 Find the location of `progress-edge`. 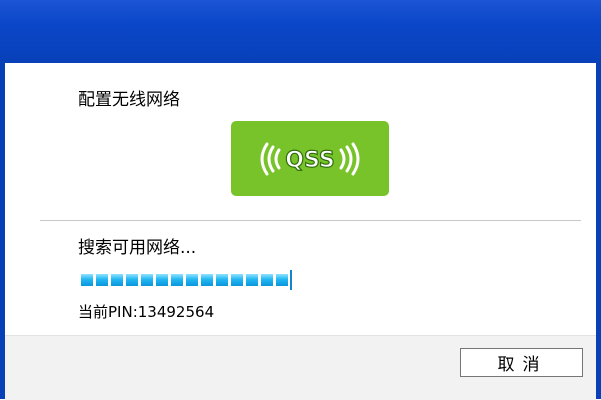

progress-edge is located at coordinates (291, 280).